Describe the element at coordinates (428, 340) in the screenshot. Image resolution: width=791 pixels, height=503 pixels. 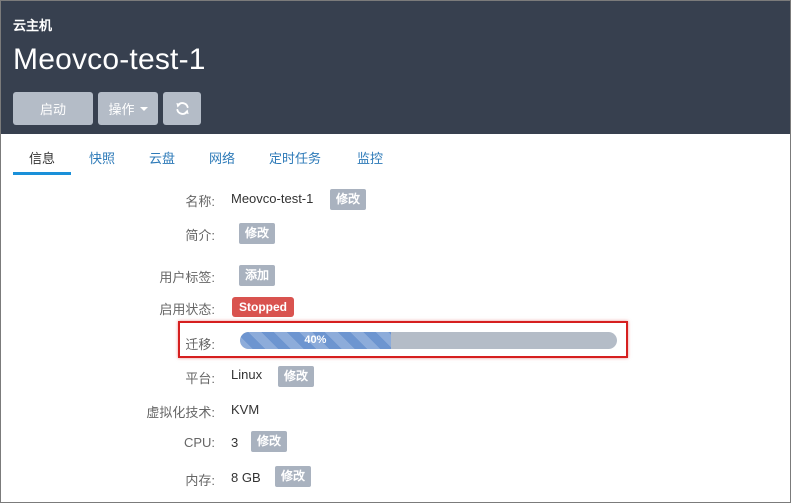
I see `migration-progress-bar: 40%` at that location.